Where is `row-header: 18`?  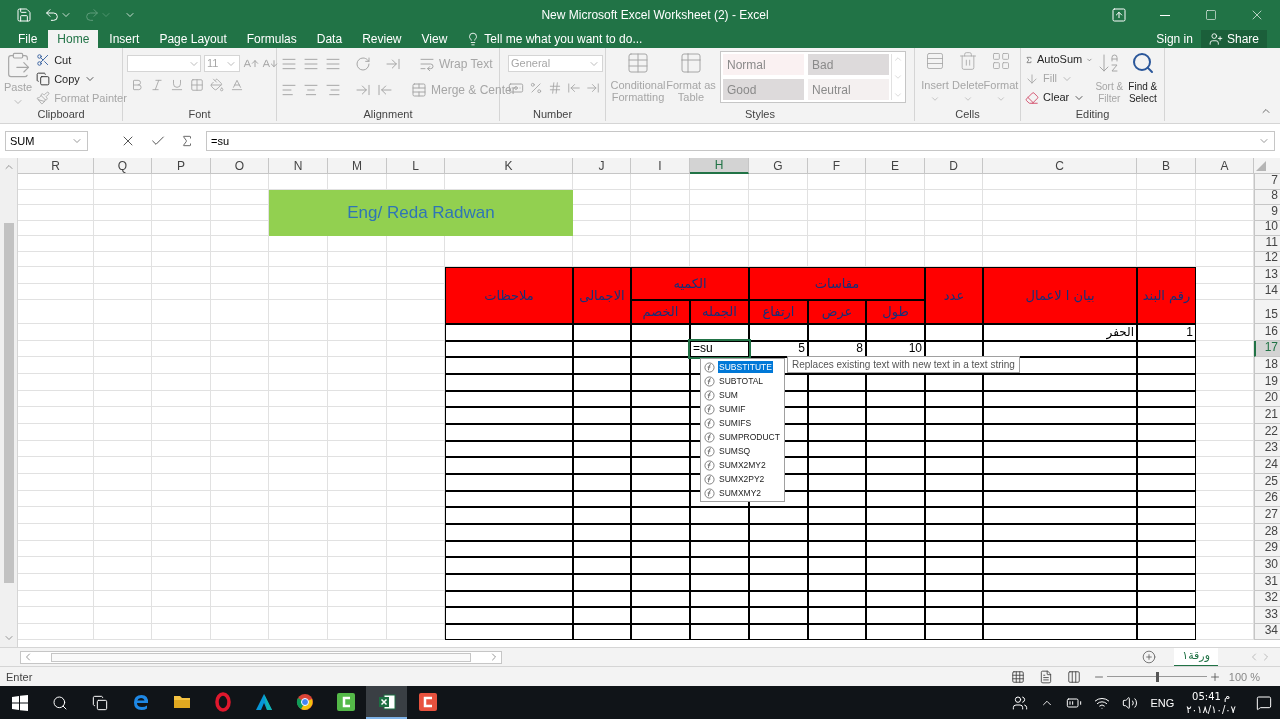
row-header: 18 is located at coordinates (1267, 365).